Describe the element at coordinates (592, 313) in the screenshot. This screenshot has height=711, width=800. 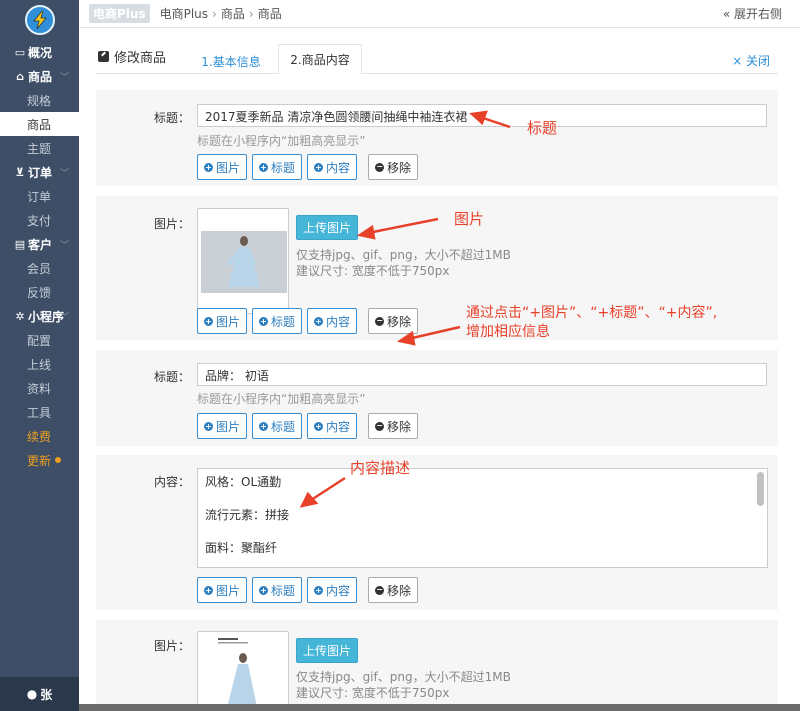
I see `annotation-add-line1: 通过点击“+图片”、“+标题”、“+内容”,` at that location.